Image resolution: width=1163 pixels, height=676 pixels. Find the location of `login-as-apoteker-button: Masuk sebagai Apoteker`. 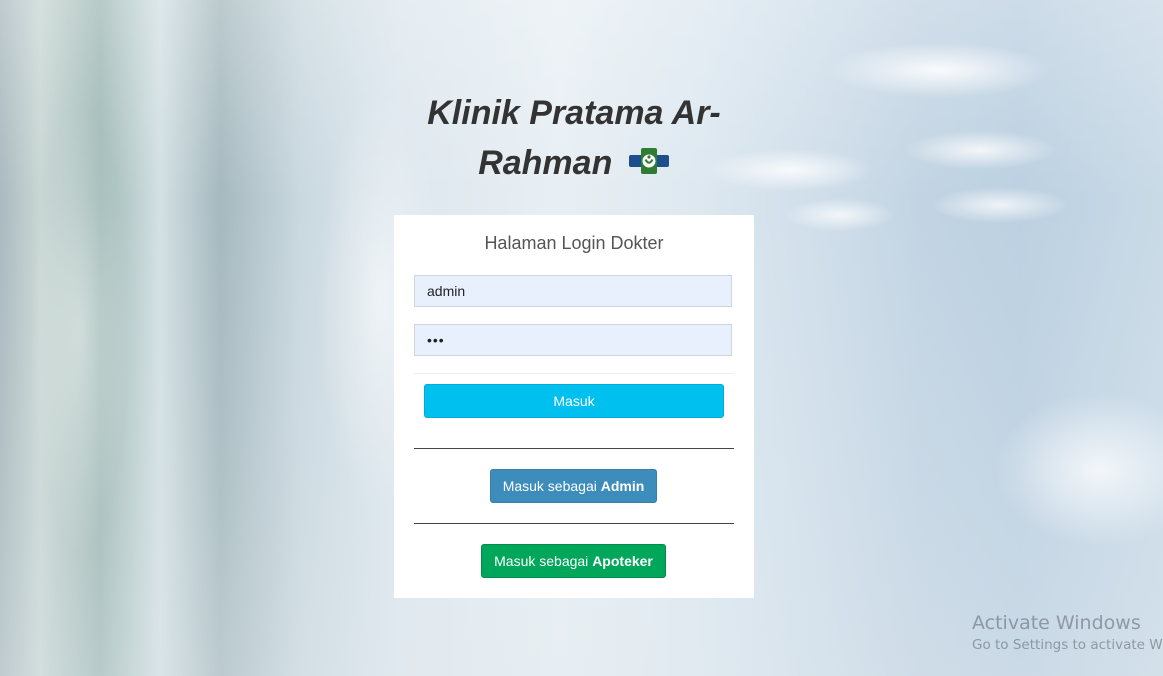

login-as-apoteker-button: Masuk sebagai Apoteker is located at coordinates (573, 561).